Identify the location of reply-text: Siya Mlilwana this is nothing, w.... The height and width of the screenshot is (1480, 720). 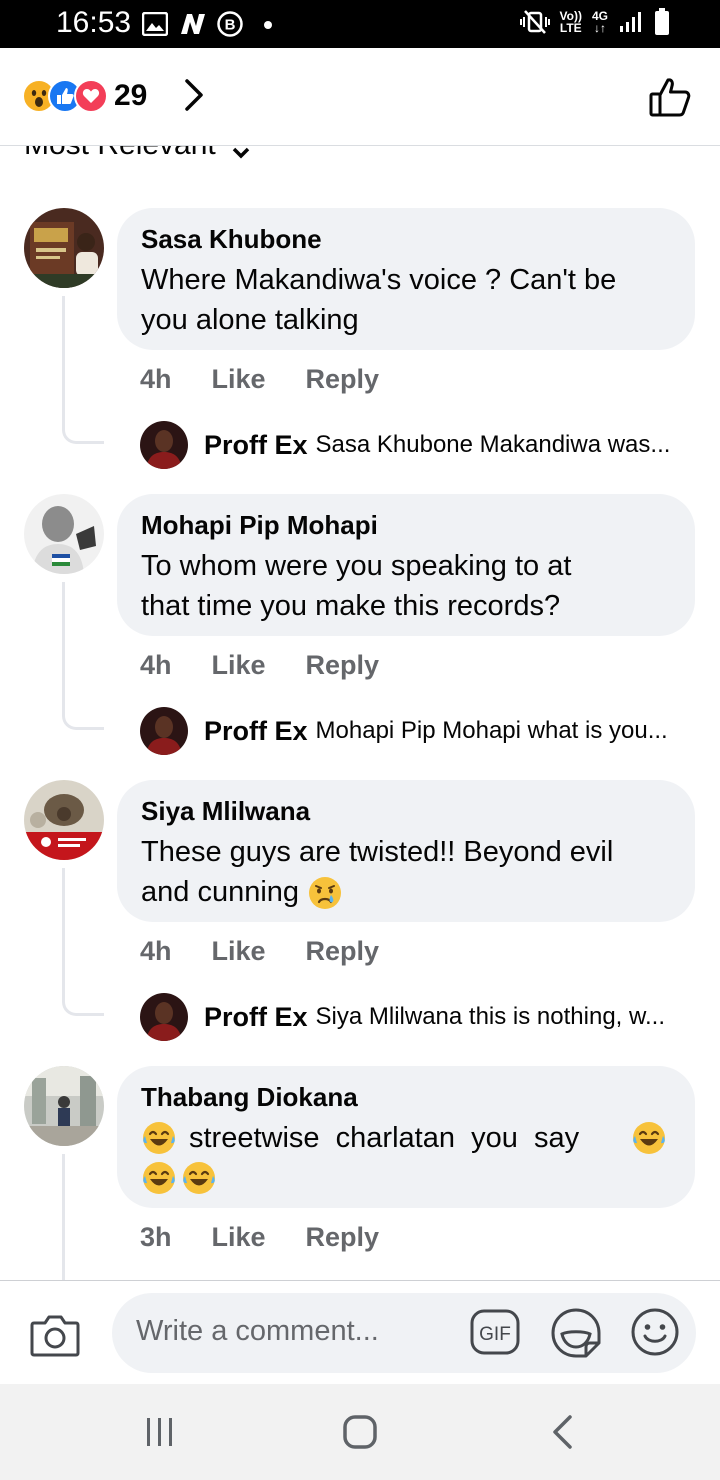
(490, 1016).